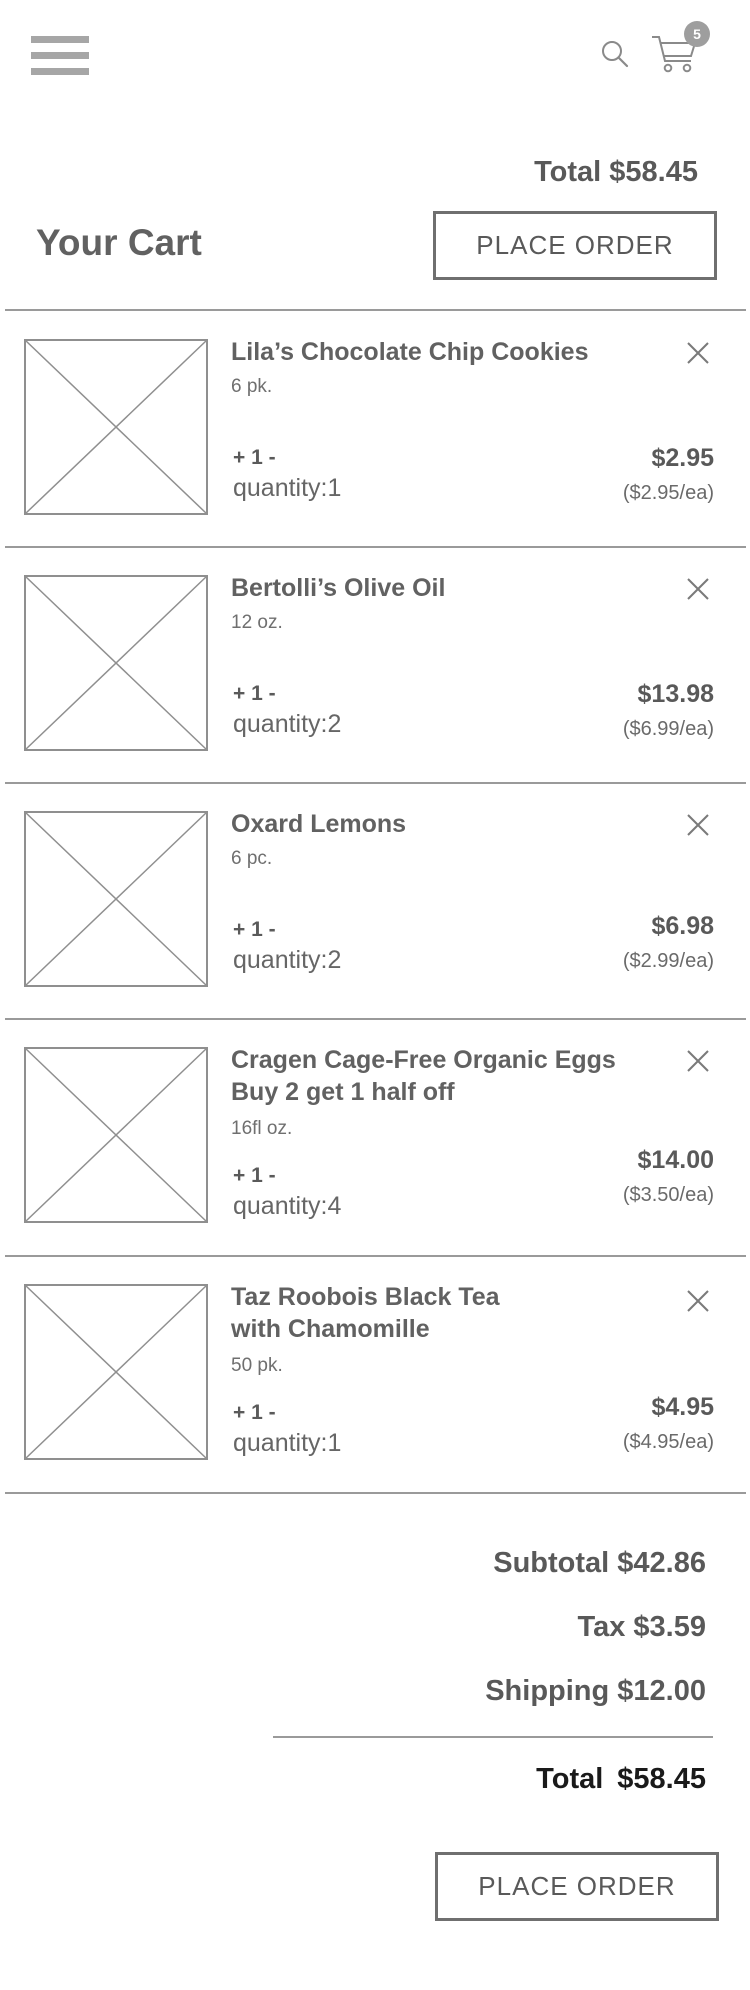 The image size is (750, 1990). What do you see at coordinates (252, 386) in the screenshot?
I see `item-size: 6 pk.` at bounding box center [252, 386].